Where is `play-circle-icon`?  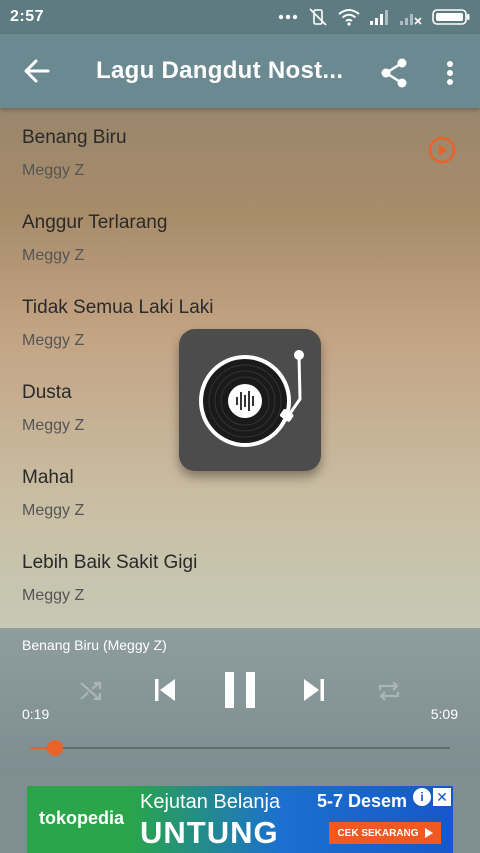
play-circle-icon is located at coordinates (442, 150).